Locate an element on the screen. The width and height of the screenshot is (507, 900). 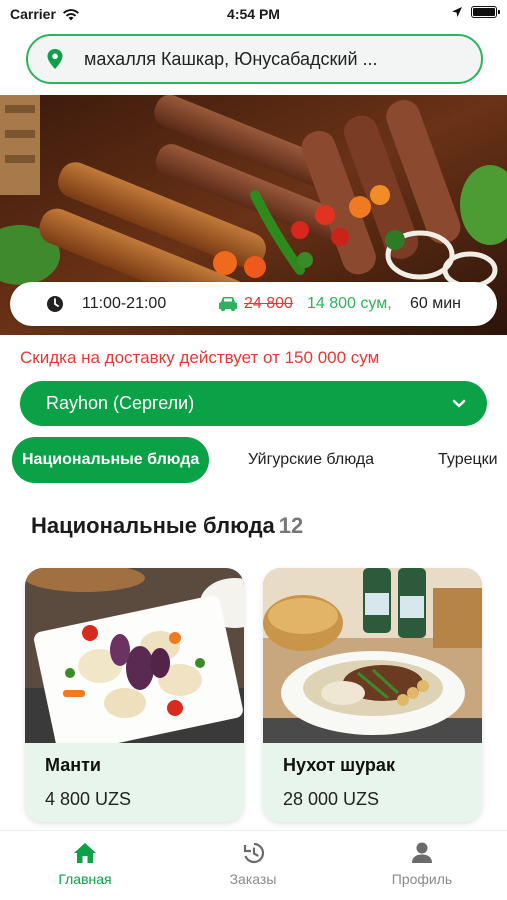
product-price: 4 800 UZS is located at coordinates (88, 799).